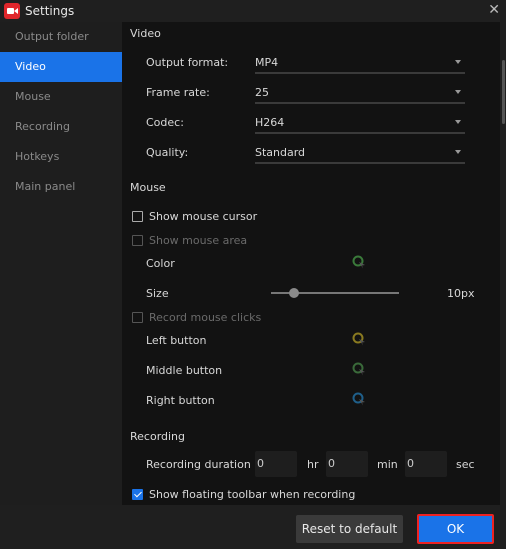 The width and height of the screenshot is (506, 549). Describe the element at coordinates (267, 62) in the screenshot. I see `output-format-value: MP4` at that location.